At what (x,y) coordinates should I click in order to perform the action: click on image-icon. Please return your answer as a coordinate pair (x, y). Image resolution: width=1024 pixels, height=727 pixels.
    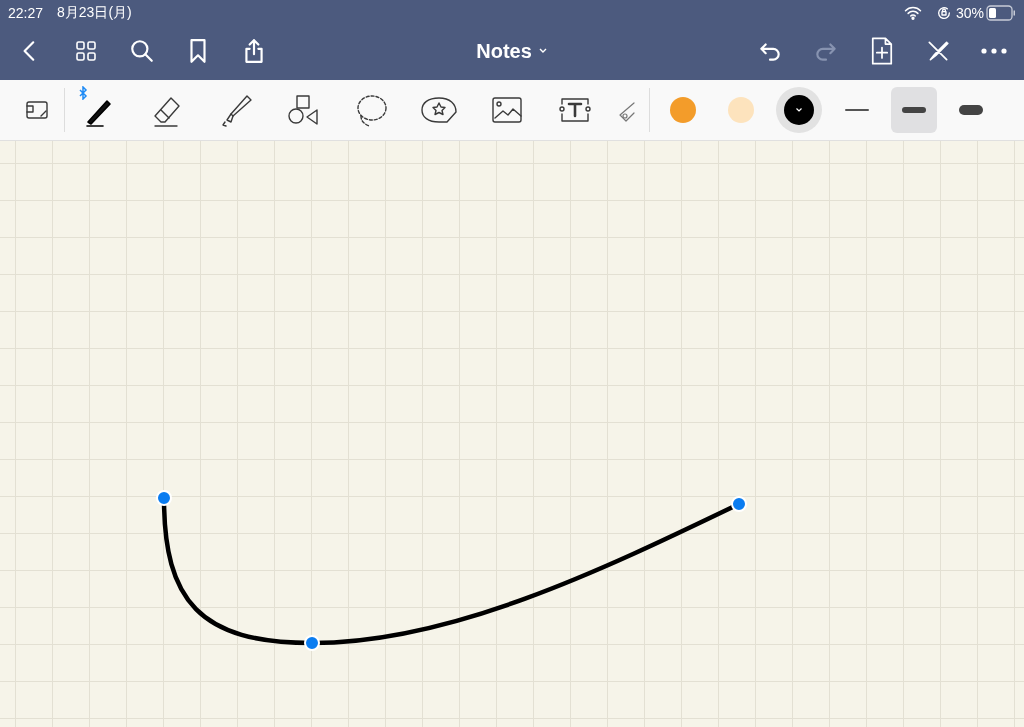
    Looking at the image, I should click on (507, 110).